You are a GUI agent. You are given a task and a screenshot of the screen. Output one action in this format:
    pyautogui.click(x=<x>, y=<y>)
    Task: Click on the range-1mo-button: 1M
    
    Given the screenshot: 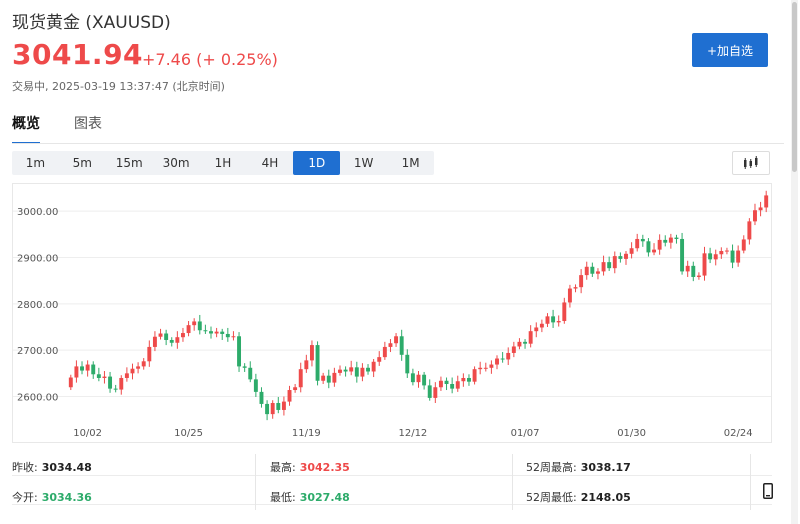 What is the action you would take?
    pyautogui.click(x=410, y=163)
    